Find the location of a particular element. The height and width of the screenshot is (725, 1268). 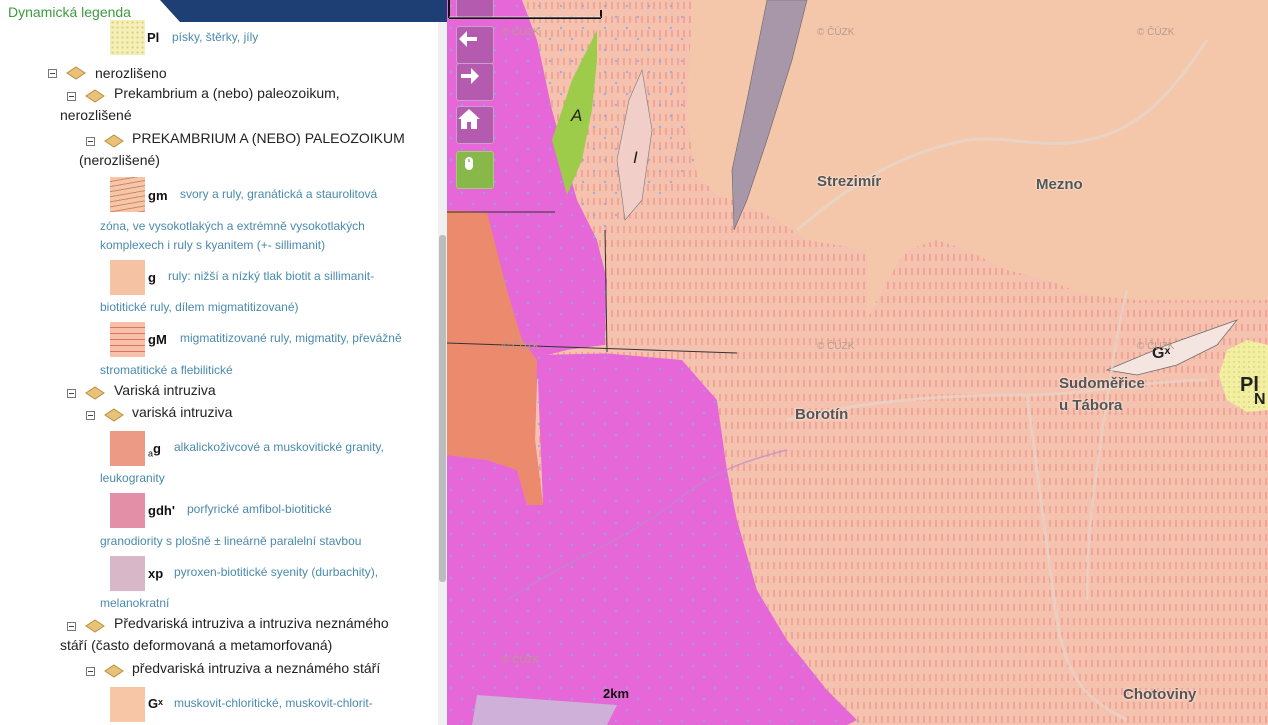

town-label-u-tabora: u Tábora is located at coordinates (1091, 405).